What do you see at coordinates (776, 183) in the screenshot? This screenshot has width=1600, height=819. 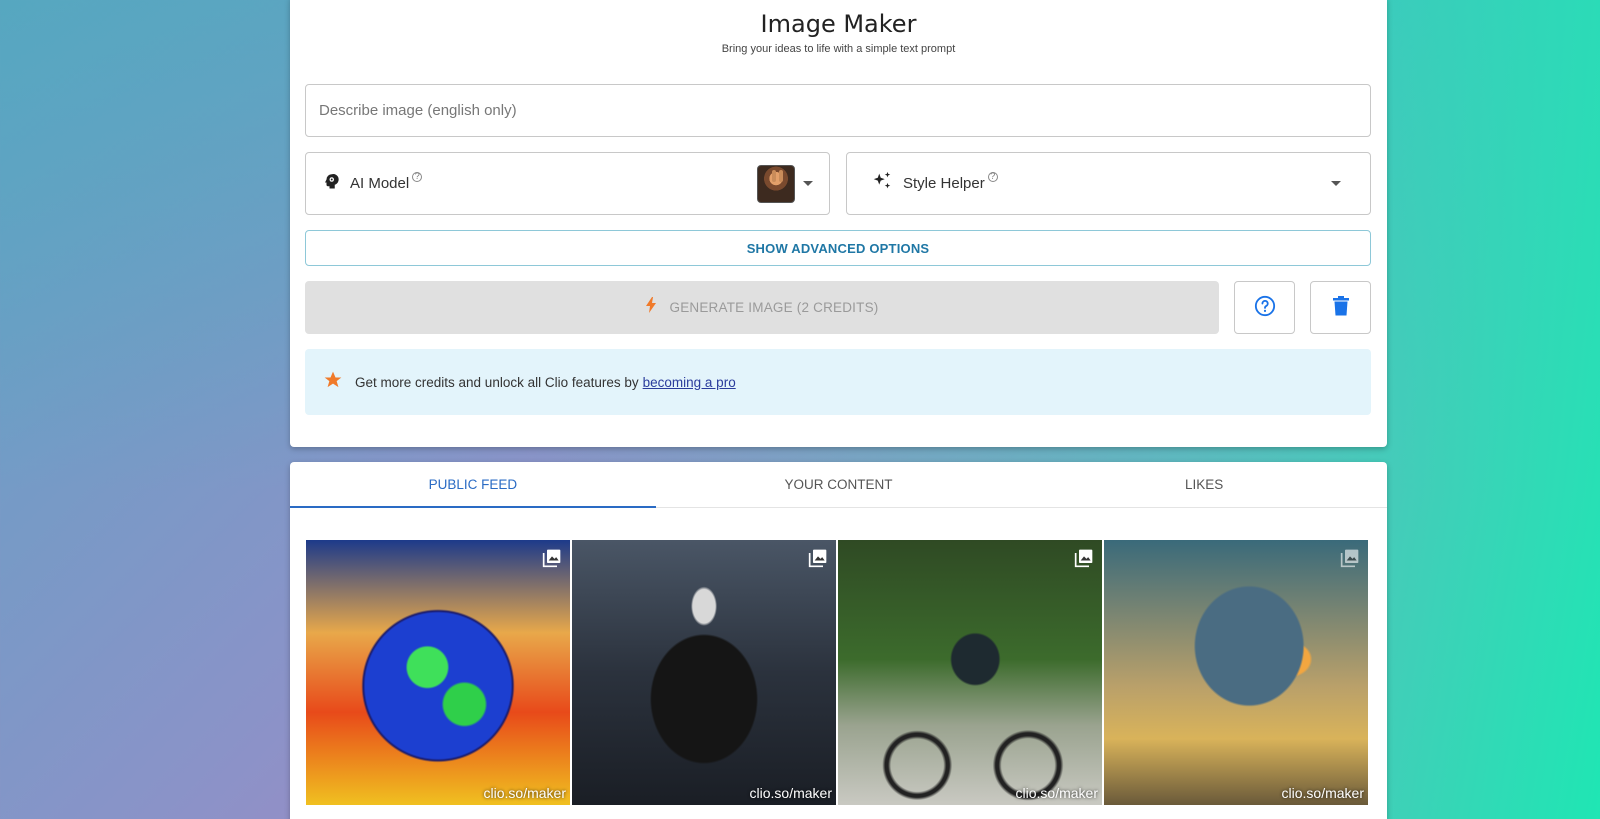 I see `model-thumbnail` at bounding box center [776, 183].